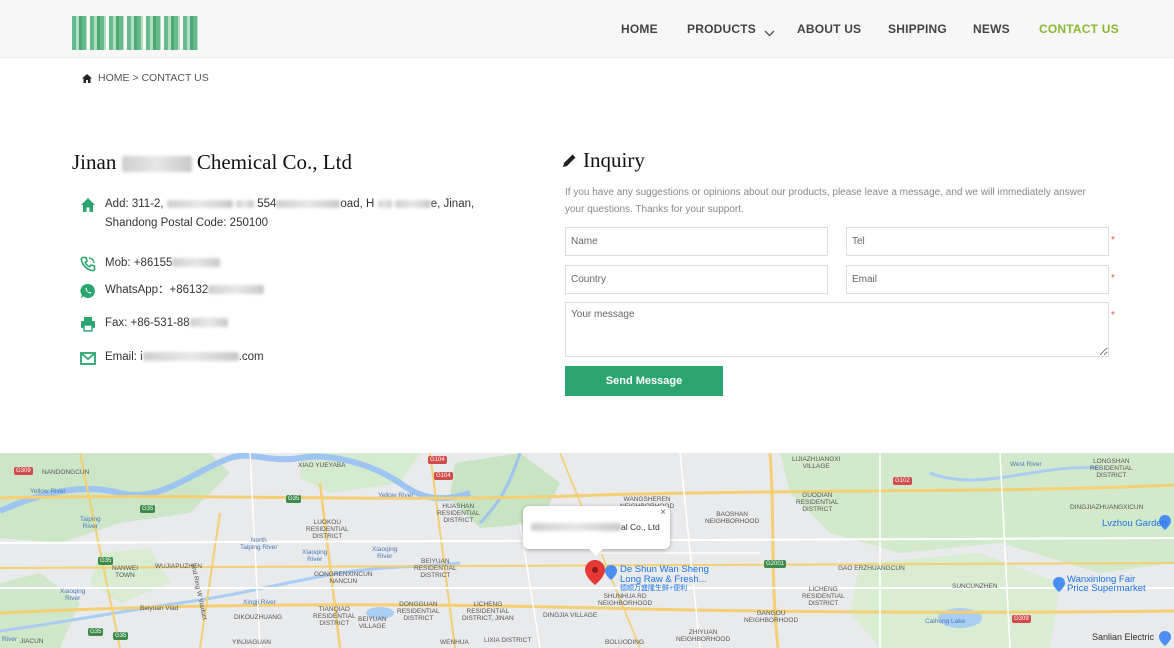  What do you see at coordinates (259, 602) in the screenshot?
I see `map-label: Xingji River` at bounding box center [259, 602].